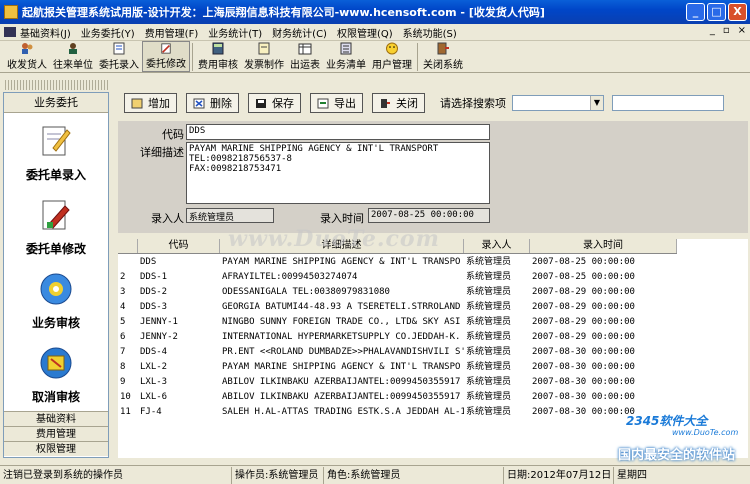 The height and width of the screenshot is (484, 750). What do you see at coordinates (558, 103) in the screenshot?
I see `search-field-select: ▼` at bounding box center [558, 103].